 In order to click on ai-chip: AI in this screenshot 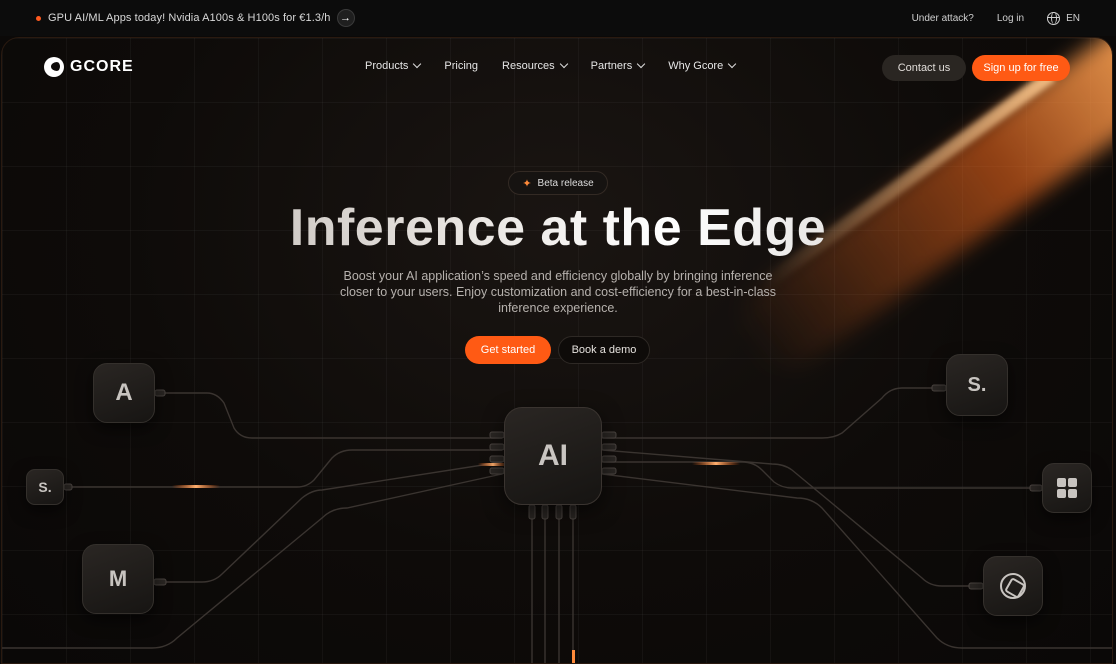, I will do `click(553, 456)`.